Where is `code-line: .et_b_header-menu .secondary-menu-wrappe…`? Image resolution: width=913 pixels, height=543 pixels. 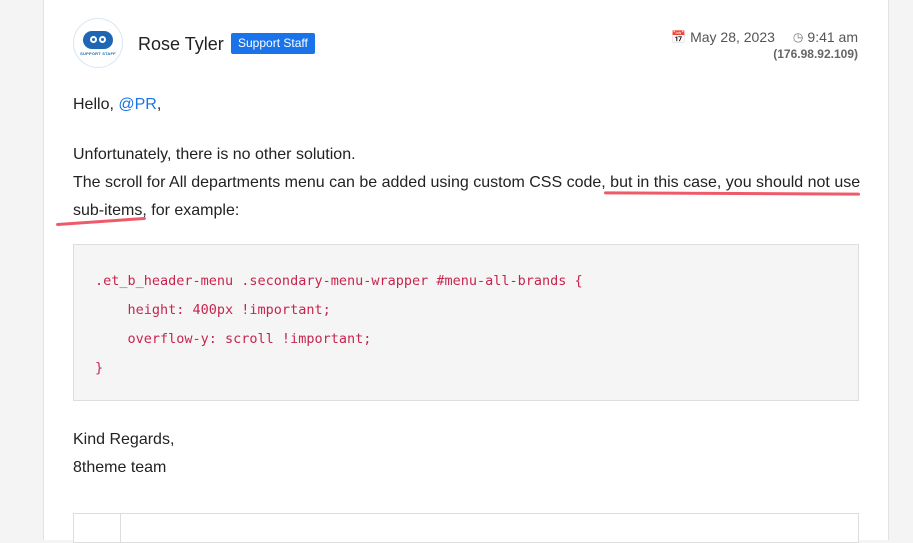 code-line: .et_b_header-menu .secondary-menu-wrappe… is located at coordinates (339, 281).